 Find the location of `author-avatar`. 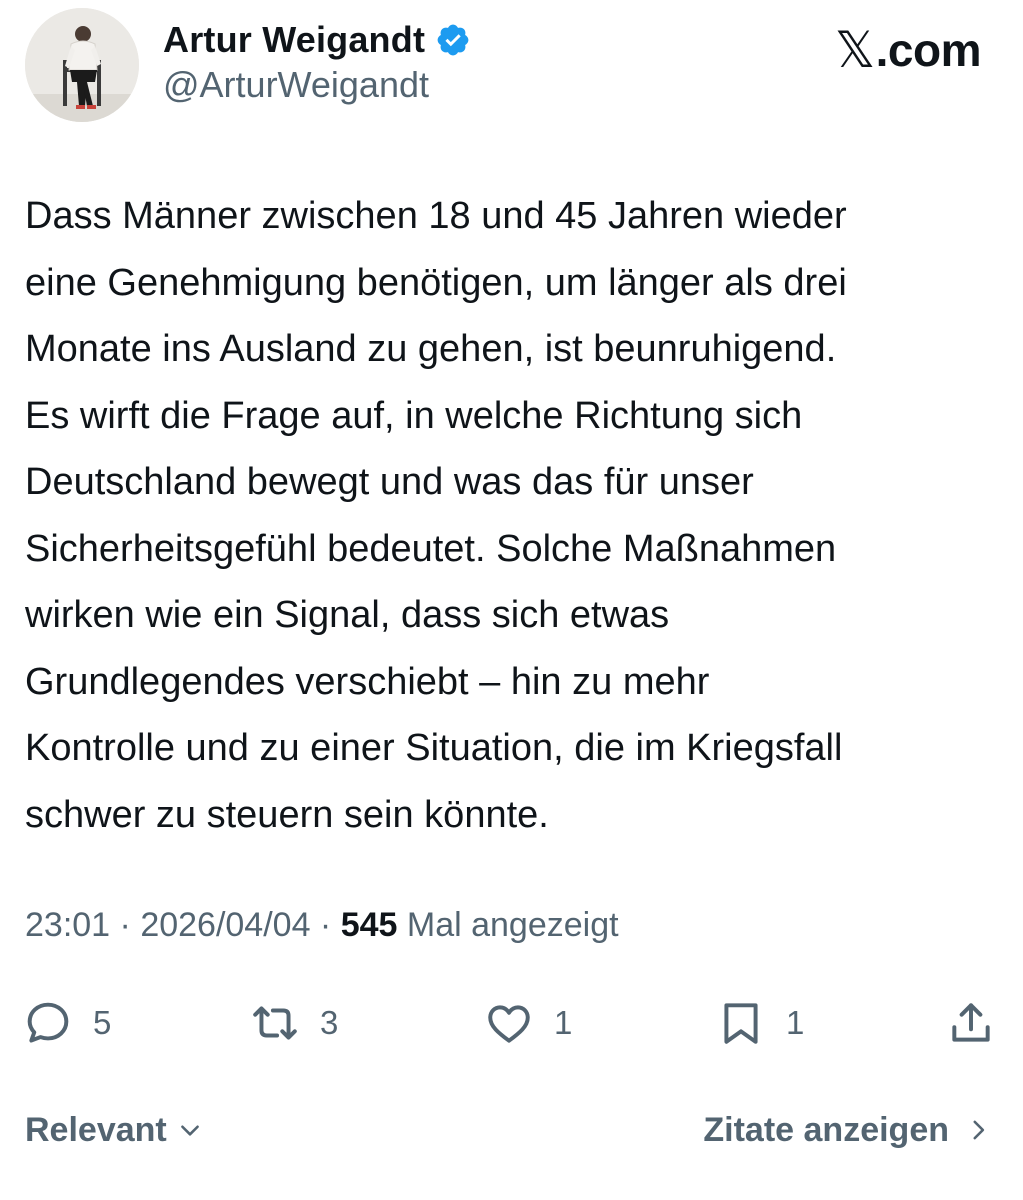

author-avatar is located at coordinates (82, 65).